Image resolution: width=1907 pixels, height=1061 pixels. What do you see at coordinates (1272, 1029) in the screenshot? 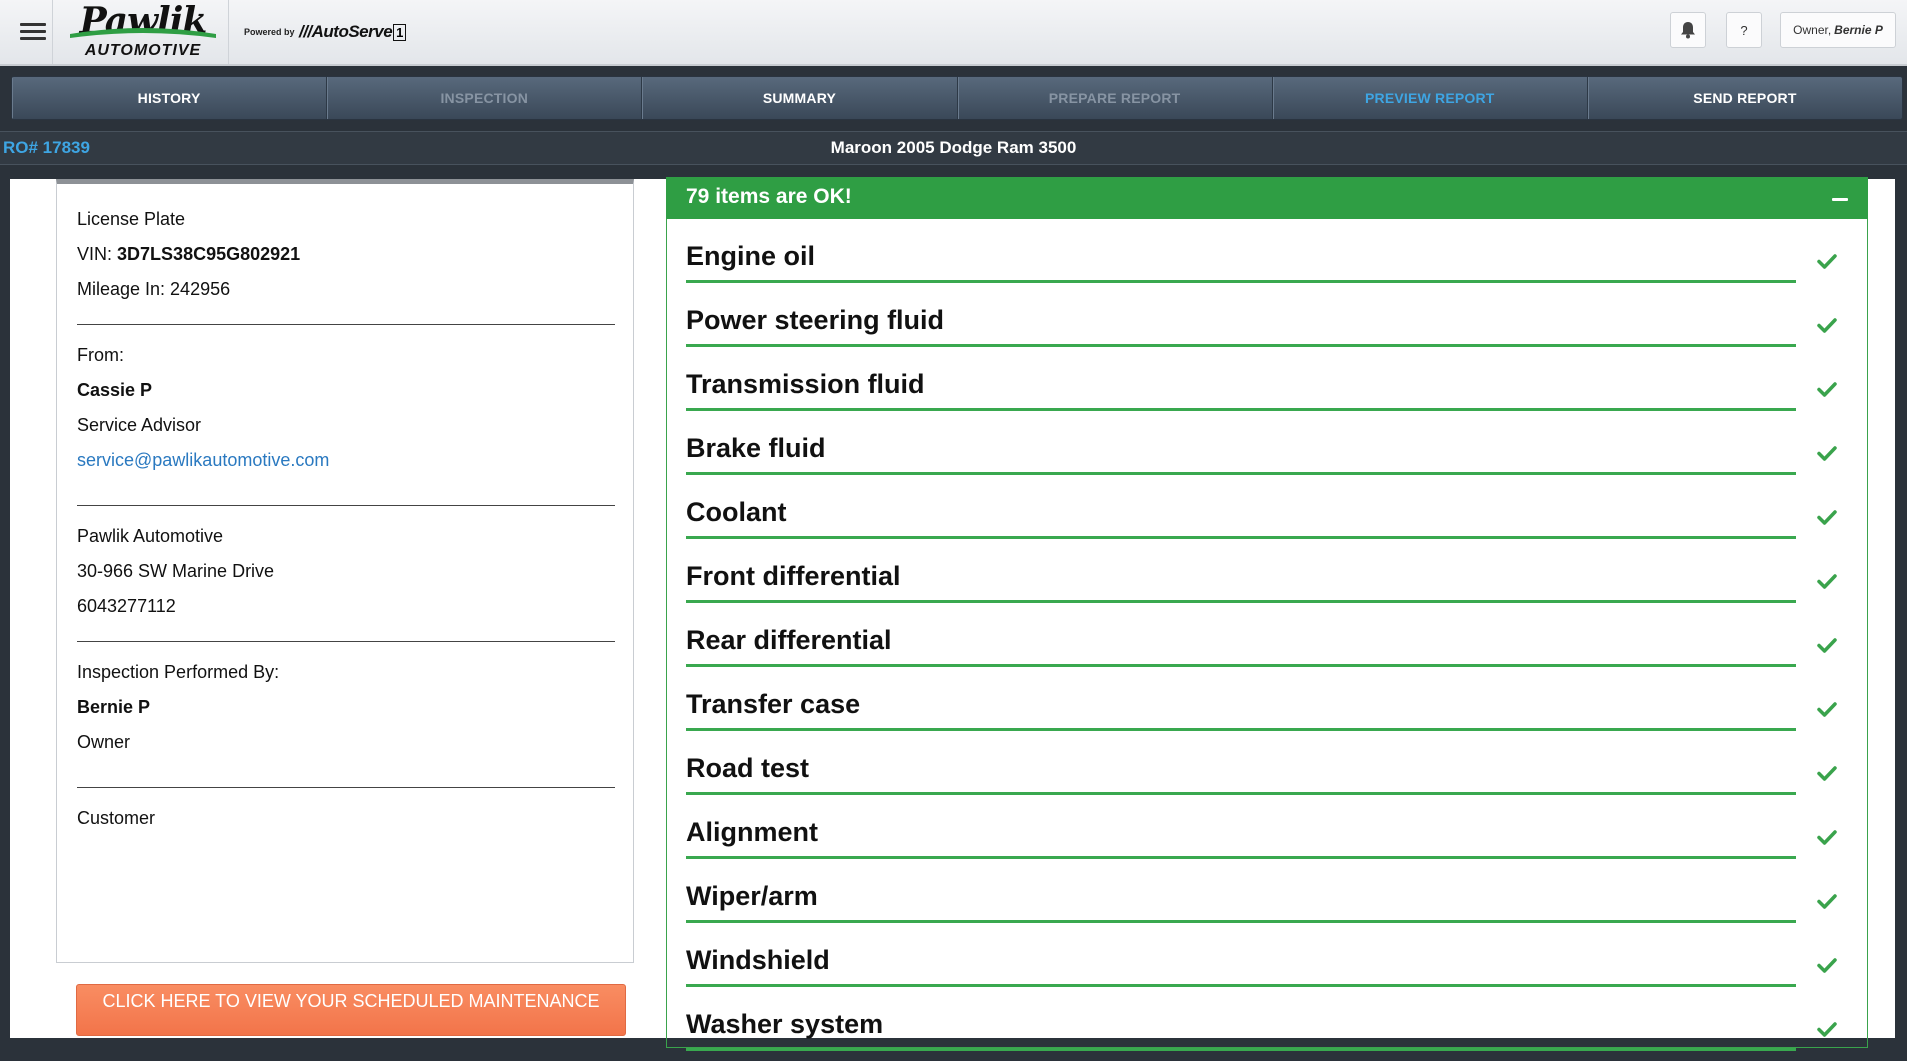
I see `ok-item-row: Washer system` at bounding box center [1272, 1029].